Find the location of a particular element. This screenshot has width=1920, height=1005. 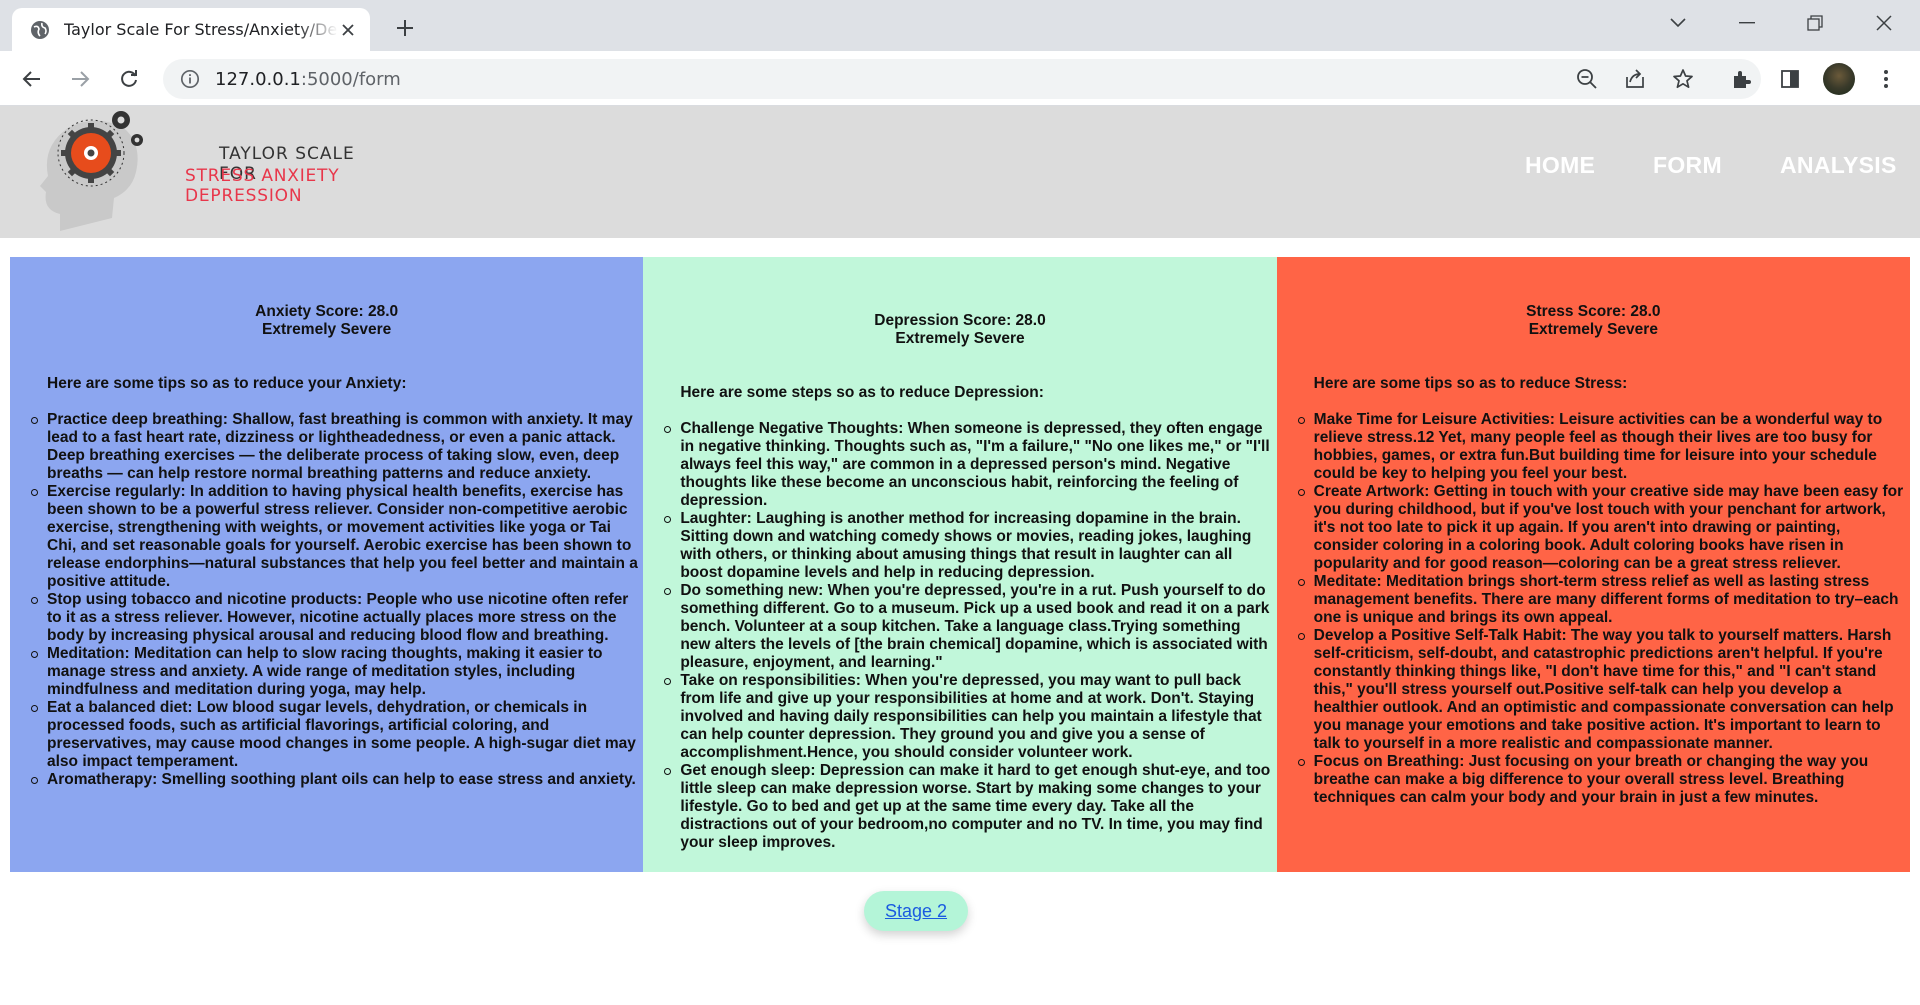

back-icon is located at coordinates (32, 79).